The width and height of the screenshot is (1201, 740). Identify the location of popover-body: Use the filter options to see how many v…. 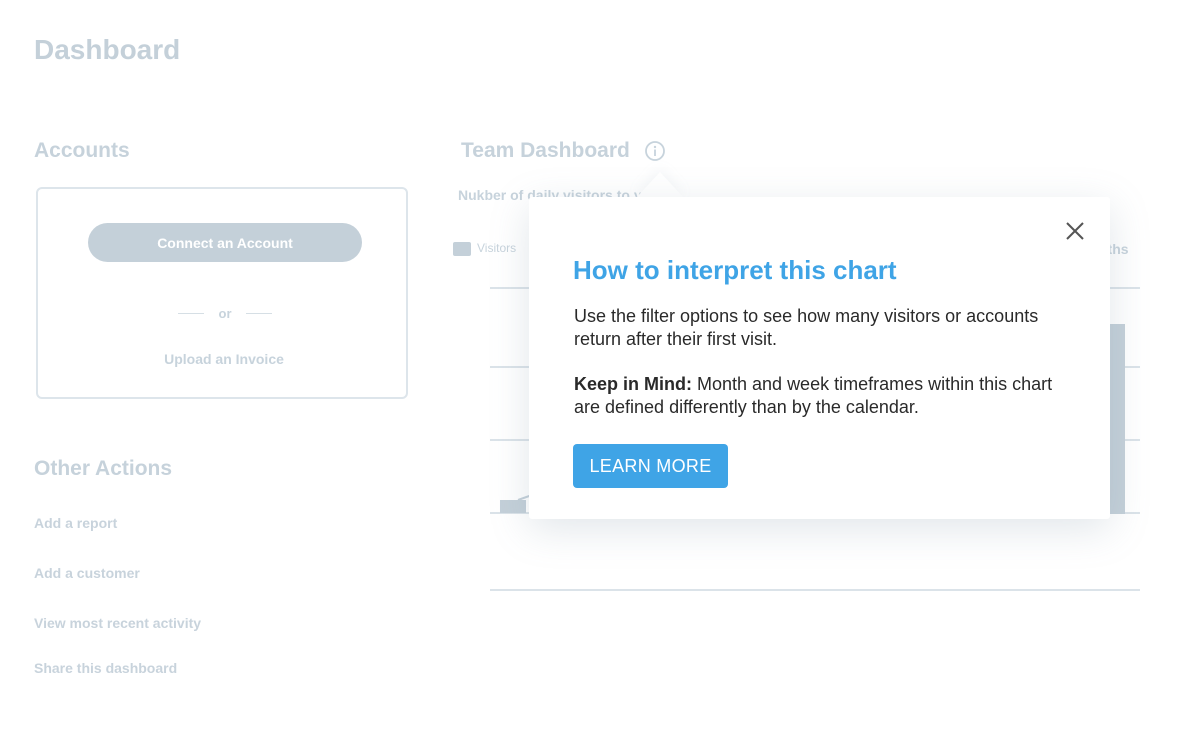
(824, 373).